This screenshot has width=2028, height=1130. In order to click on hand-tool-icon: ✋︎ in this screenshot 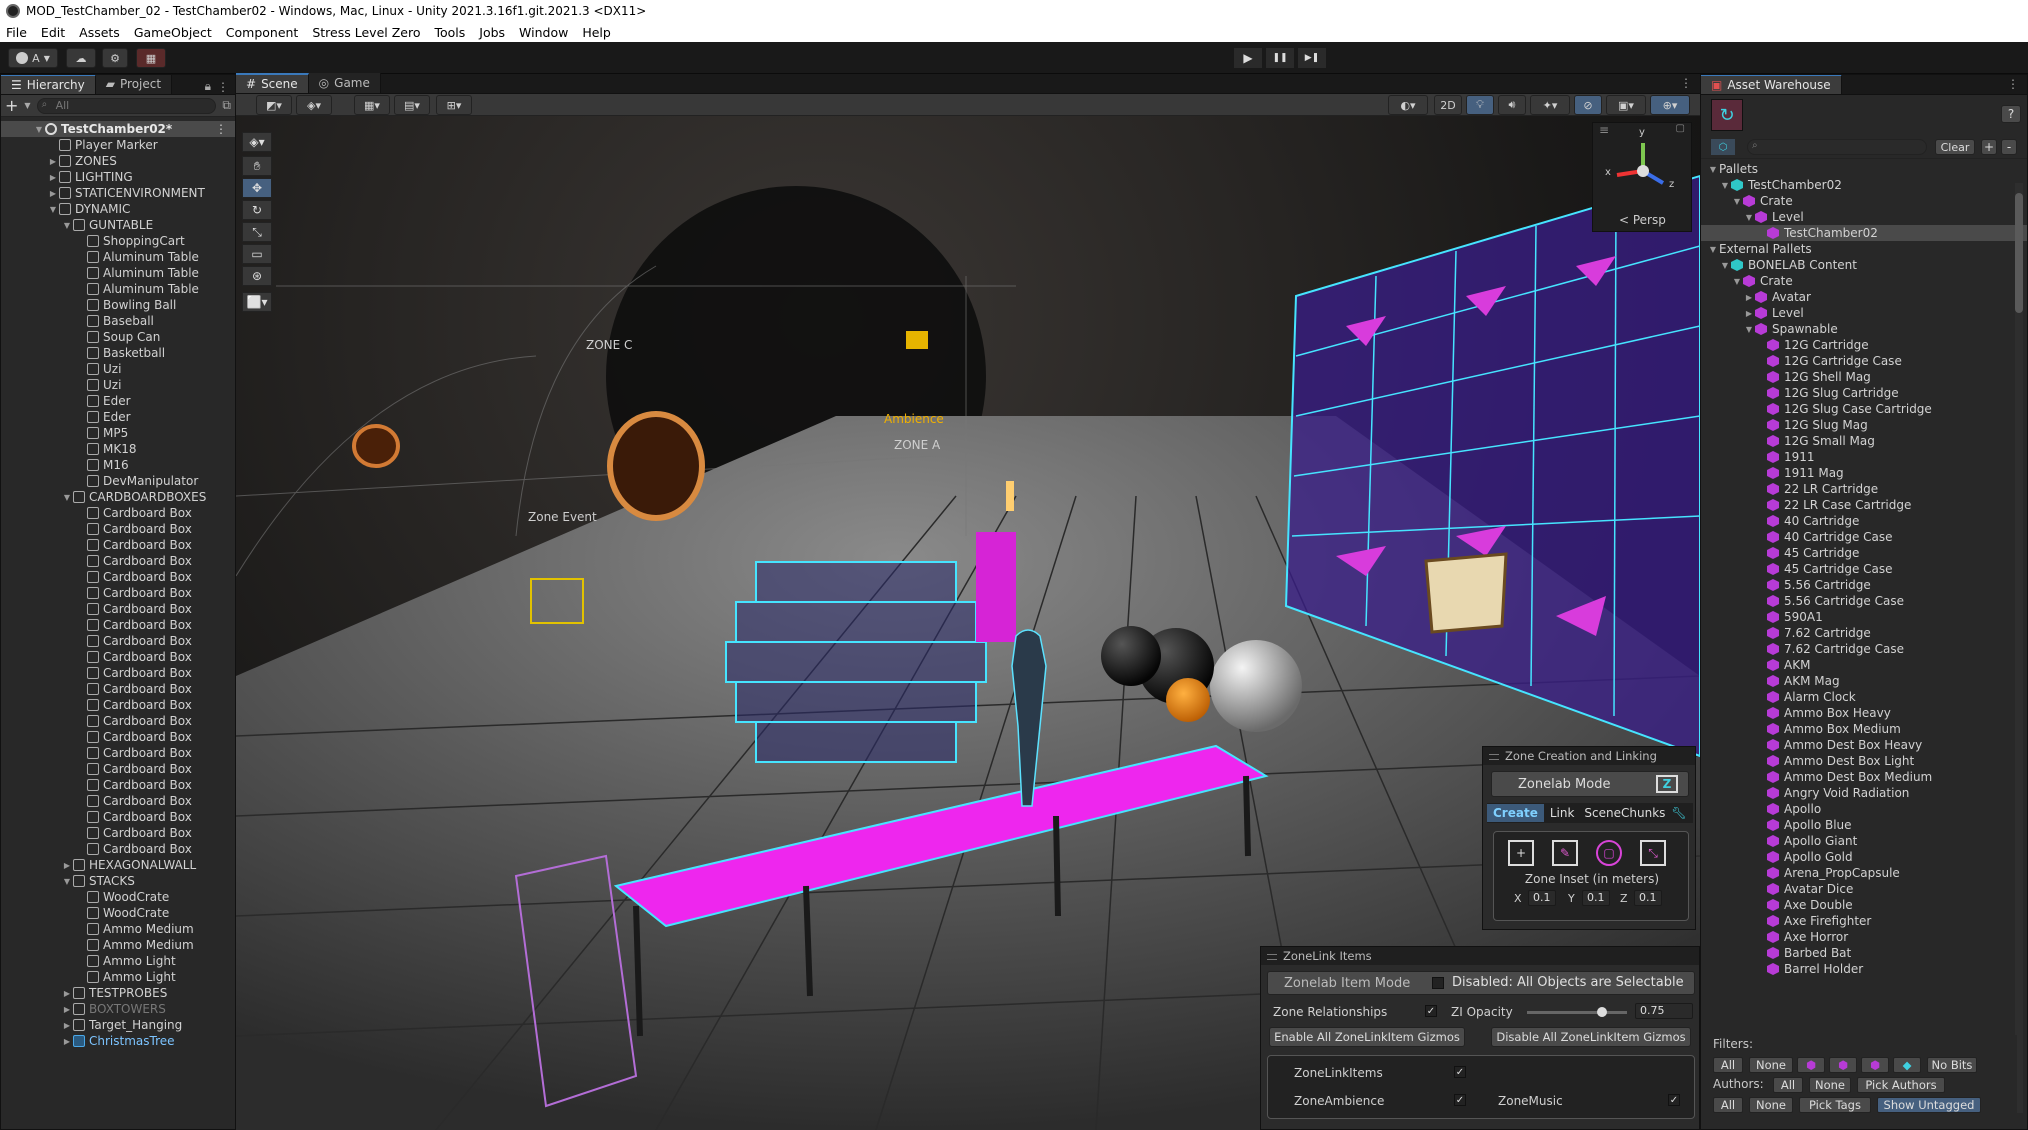, I will do `click(257, 166)`.